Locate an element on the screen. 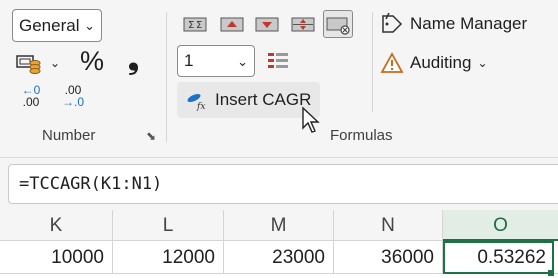  column-header-k: K is located at coordinates (56, 225).